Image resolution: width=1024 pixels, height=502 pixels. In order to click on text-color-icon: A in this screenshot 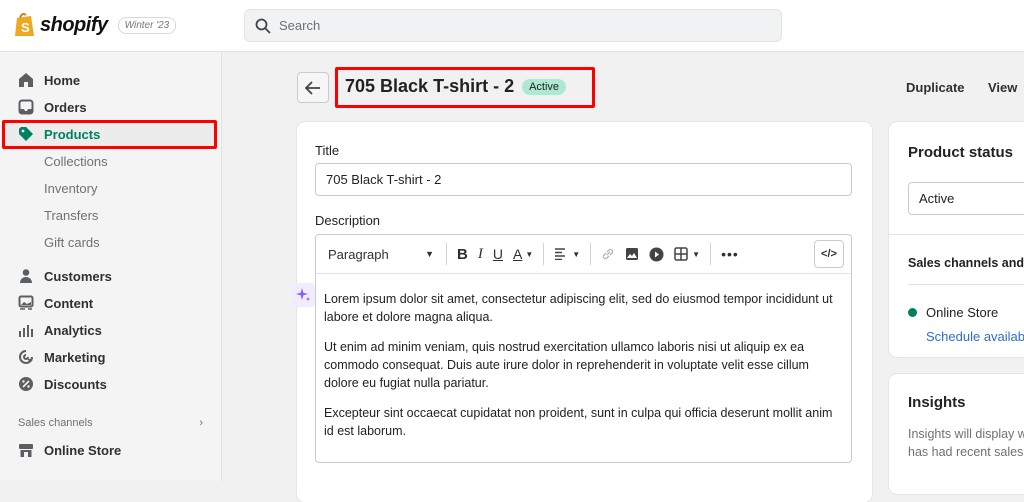, I will do `click(517, 254)`.